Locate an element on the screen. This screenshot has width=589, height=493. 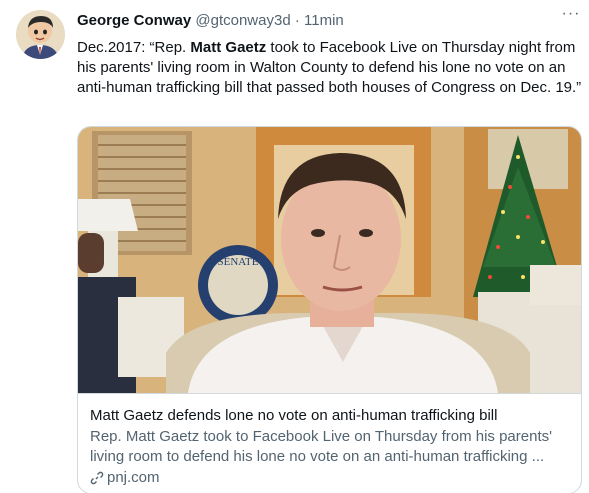
seal-text: SENATE is located at coordinates (238, 262).